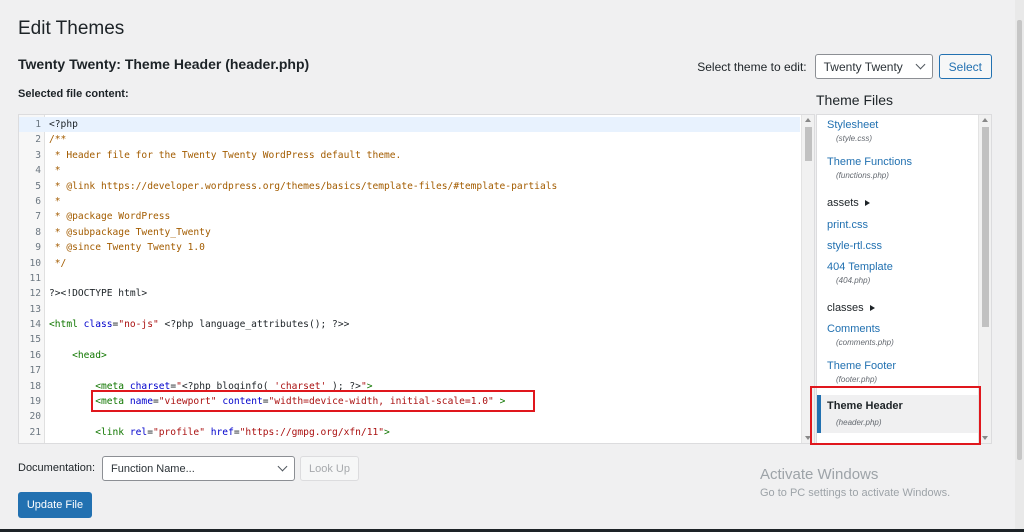 The width and height of the screenshot is (1024, 532). I want to click on page-title: Edit Themes, so click(71, 28).